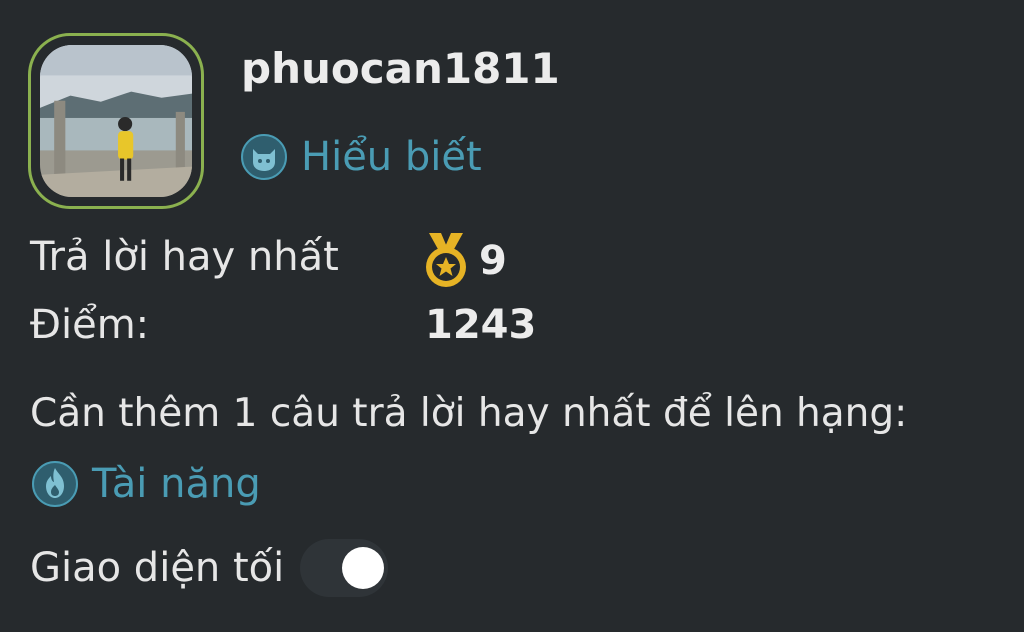 This screenshot has width=1024, height=632. What do you see at coordinates (391, 157) in the screenshot?
I see `rank-label: Hiểu biết` at bounding box center [391, 157].